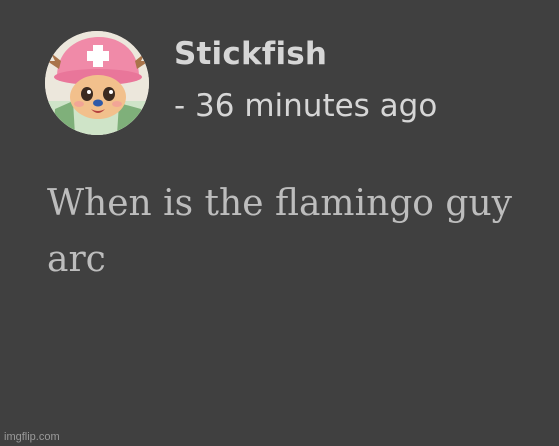 The image size is (559, 446). I want to click on avatar, so click(97, 83).